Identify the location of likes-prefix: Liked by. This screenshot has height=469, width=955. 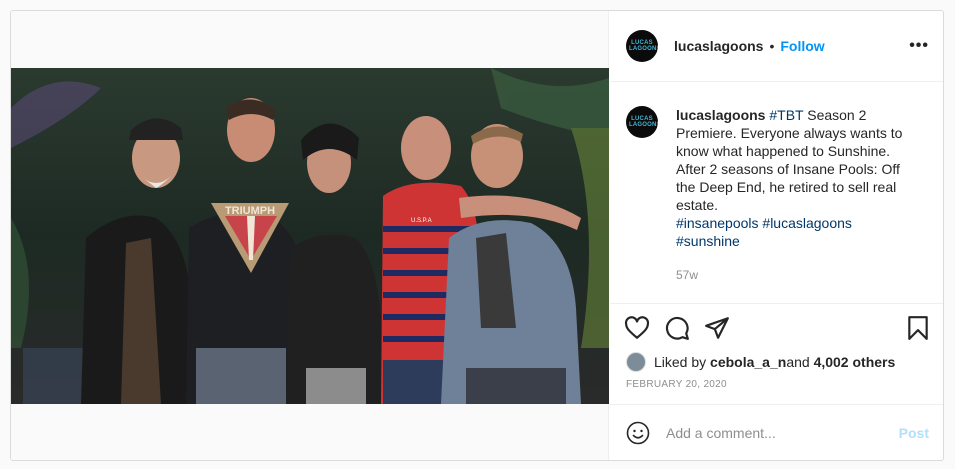
(680, 362).